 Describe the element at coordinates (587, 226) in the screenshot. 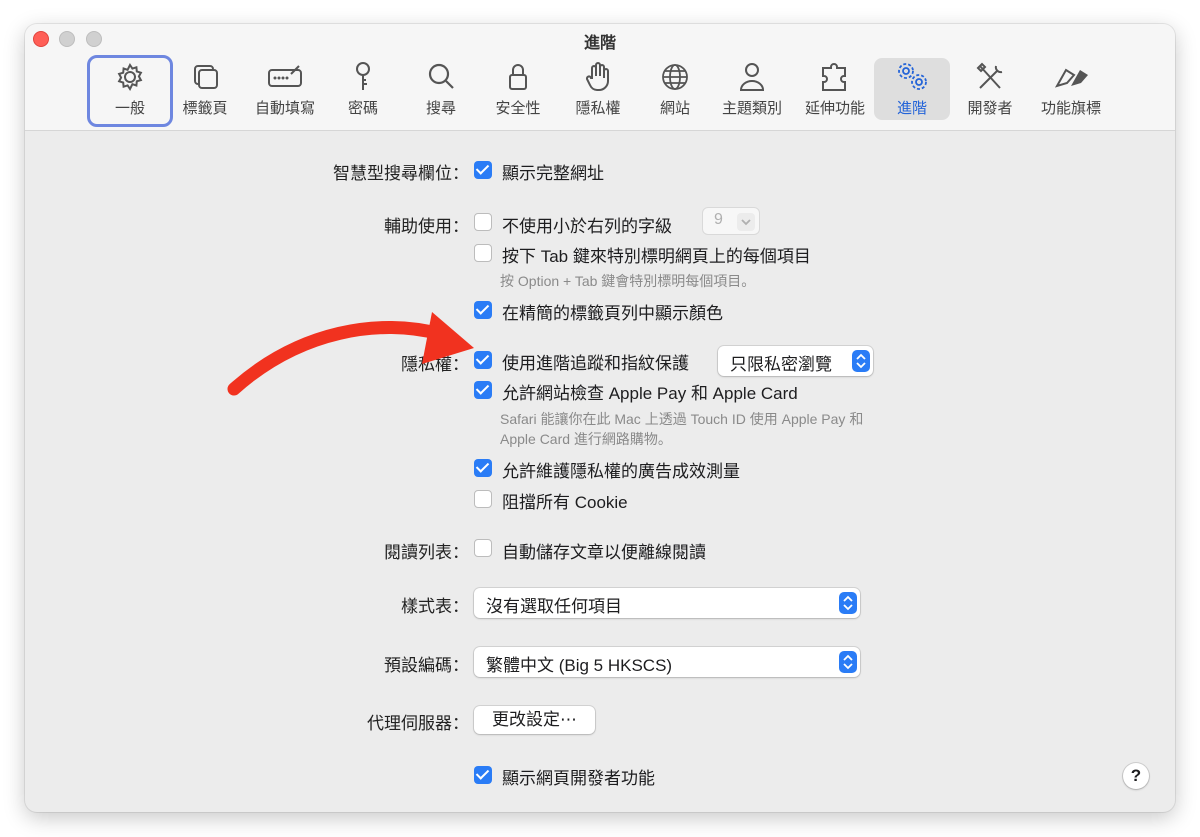

I see `min-font-text: 不使用小於右列的字級` at that location.